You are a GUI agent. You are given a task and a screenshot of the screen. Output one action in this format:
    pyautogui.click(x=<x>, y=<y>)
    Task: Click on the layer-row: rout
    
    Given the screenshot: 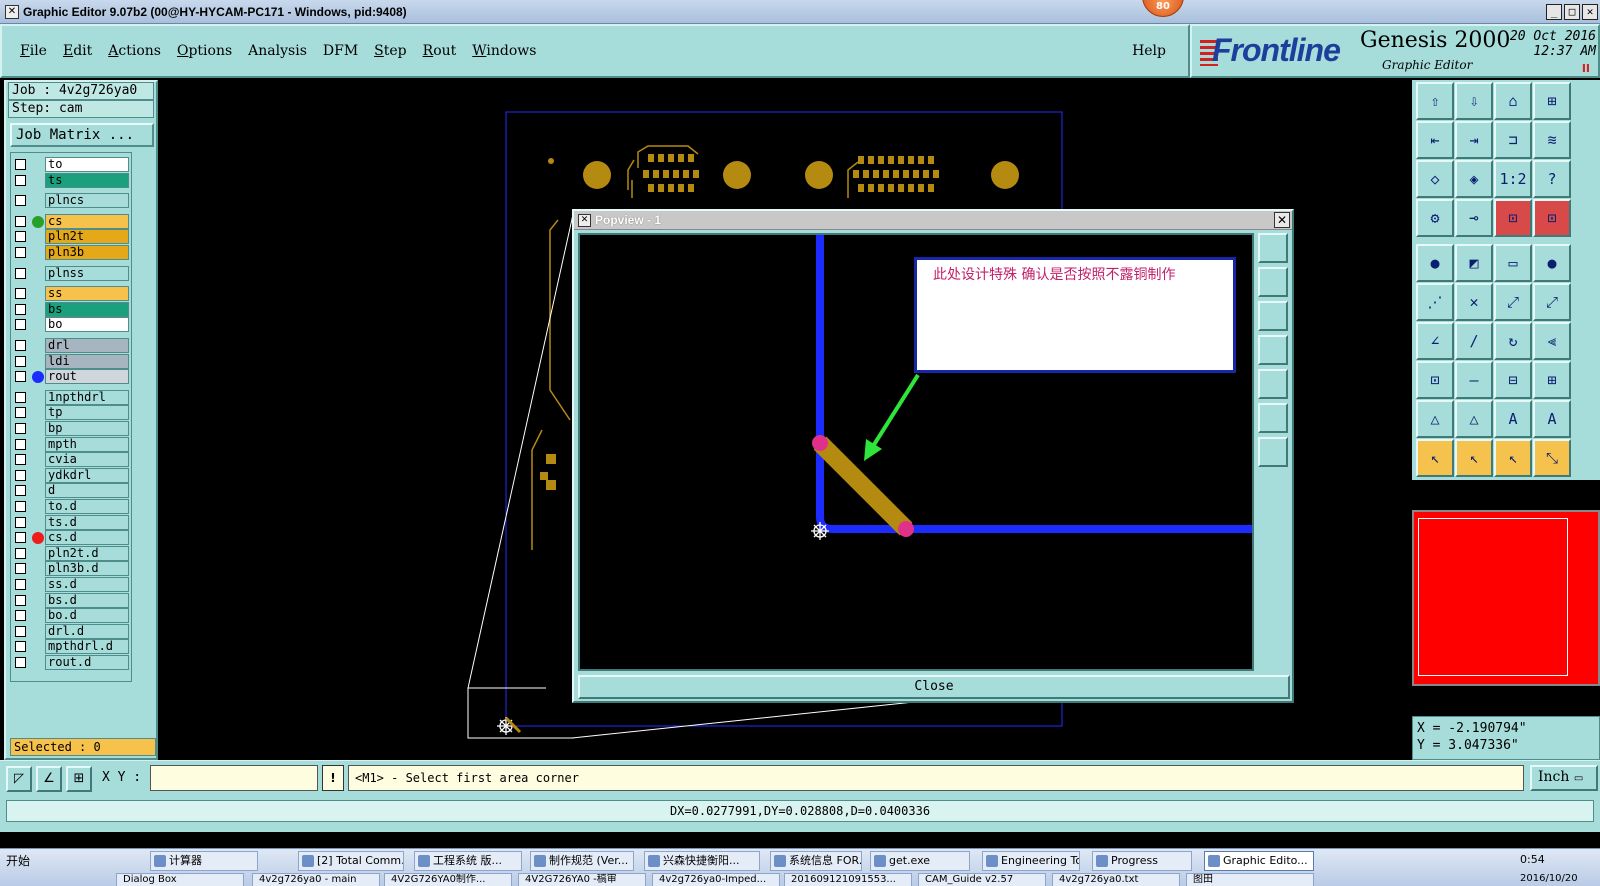 What is the action you would take?
    pyautogui.click(x=72, y=377)
    